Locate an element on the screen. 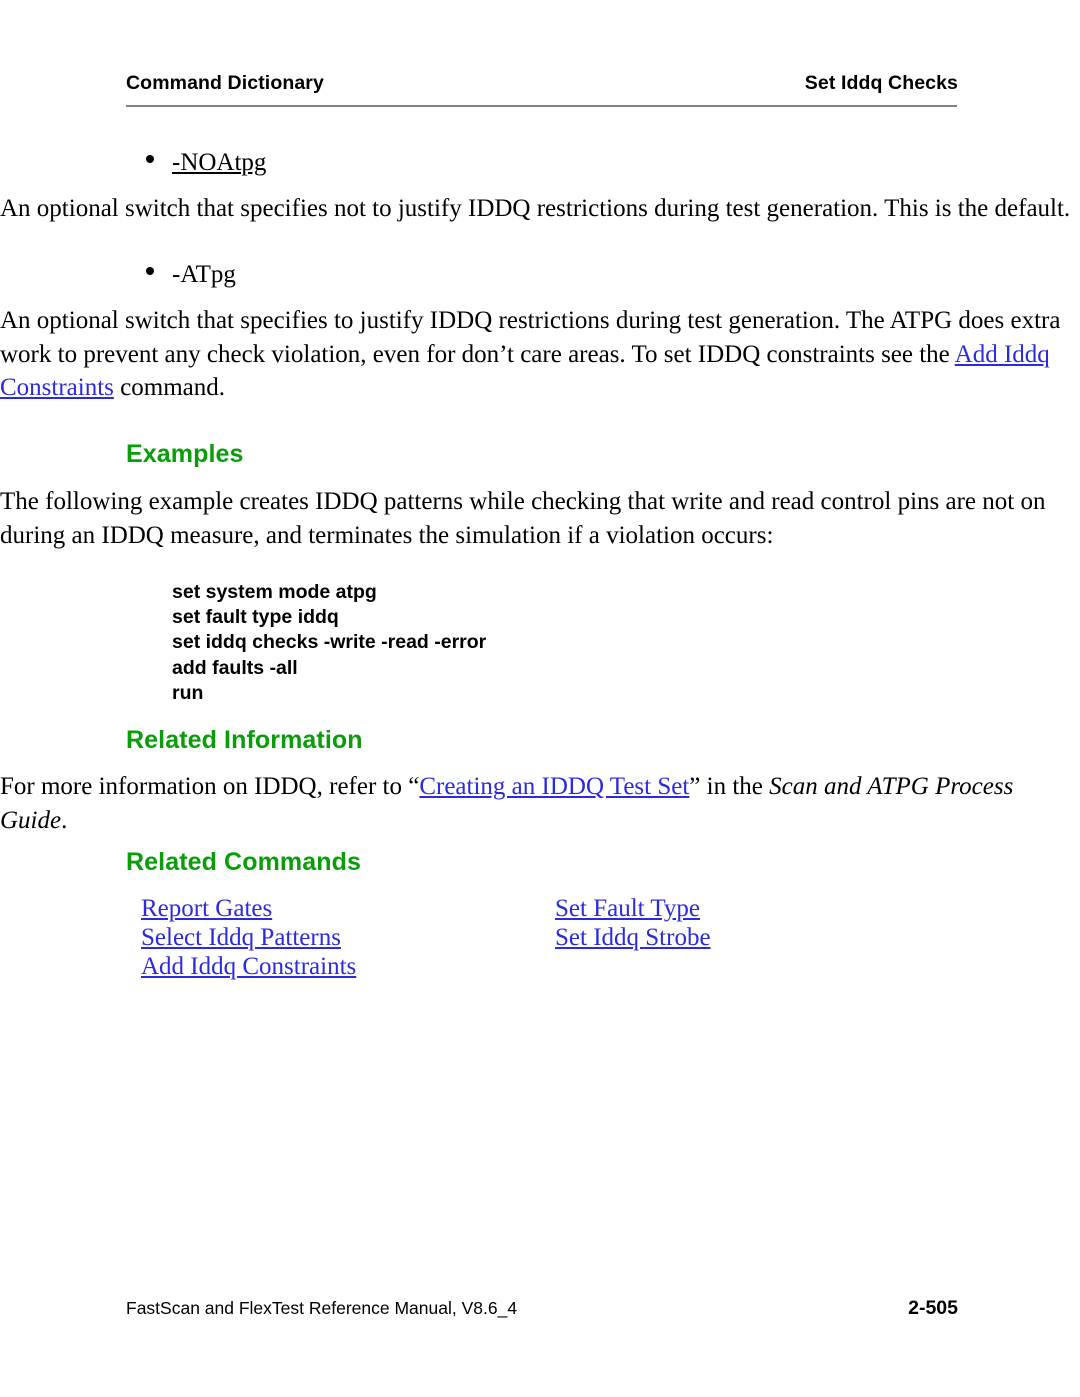 The width and height of the screenshot is (1080, 1397). related-commands-heading-block: Related Commands is located at coordinates (540, 862).